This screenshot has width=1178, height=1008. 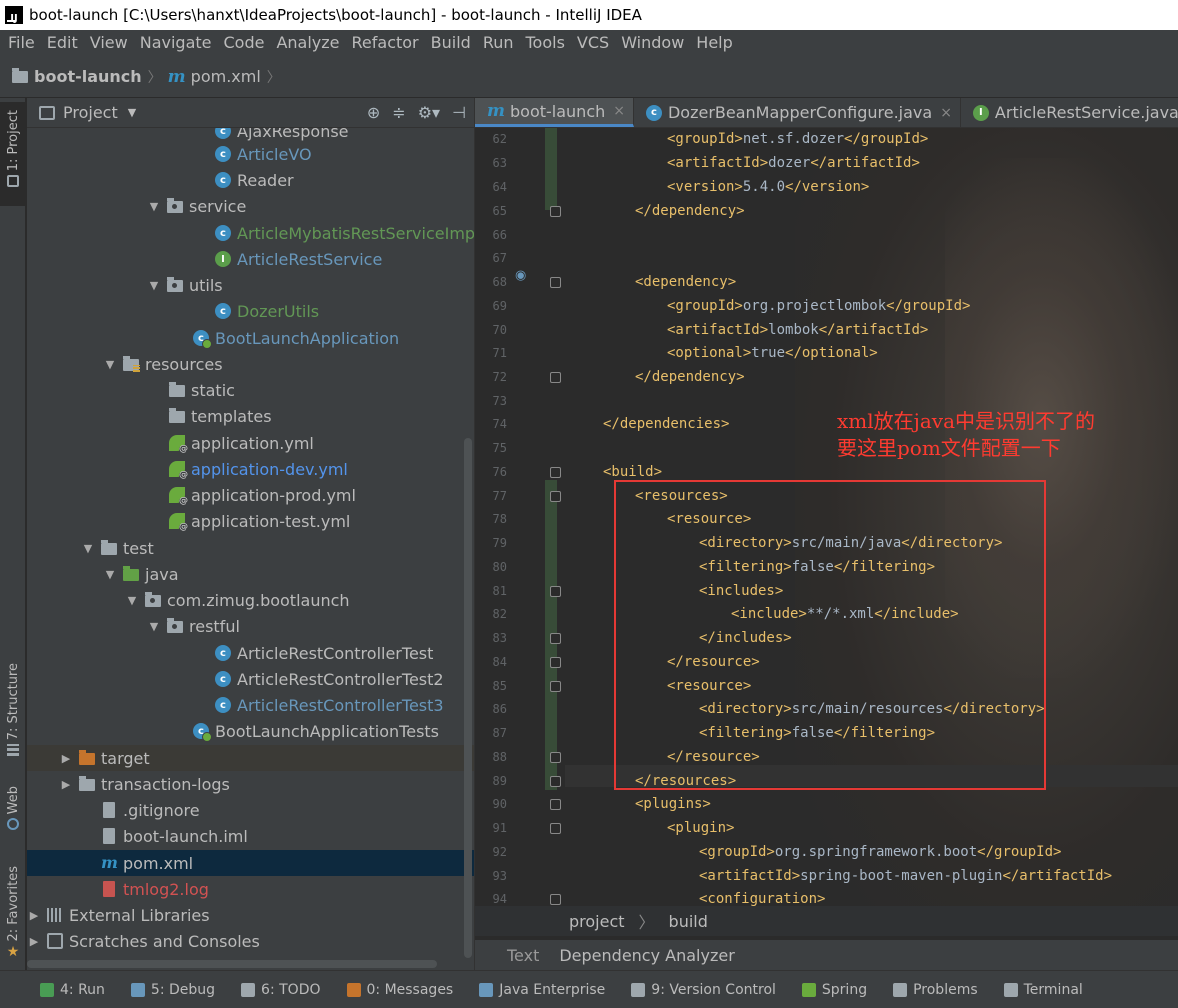 What do you see at coordinates (459, 112) in the screenshot?
I see `hide-panel-icon: ⊣` at bounding box center [459, 112].